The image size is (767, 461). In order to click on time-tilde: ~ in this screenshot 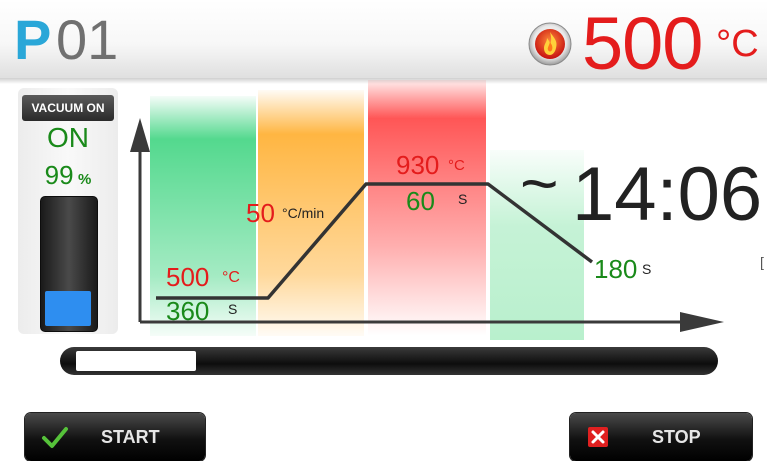, I will do `click(539, 183)`.